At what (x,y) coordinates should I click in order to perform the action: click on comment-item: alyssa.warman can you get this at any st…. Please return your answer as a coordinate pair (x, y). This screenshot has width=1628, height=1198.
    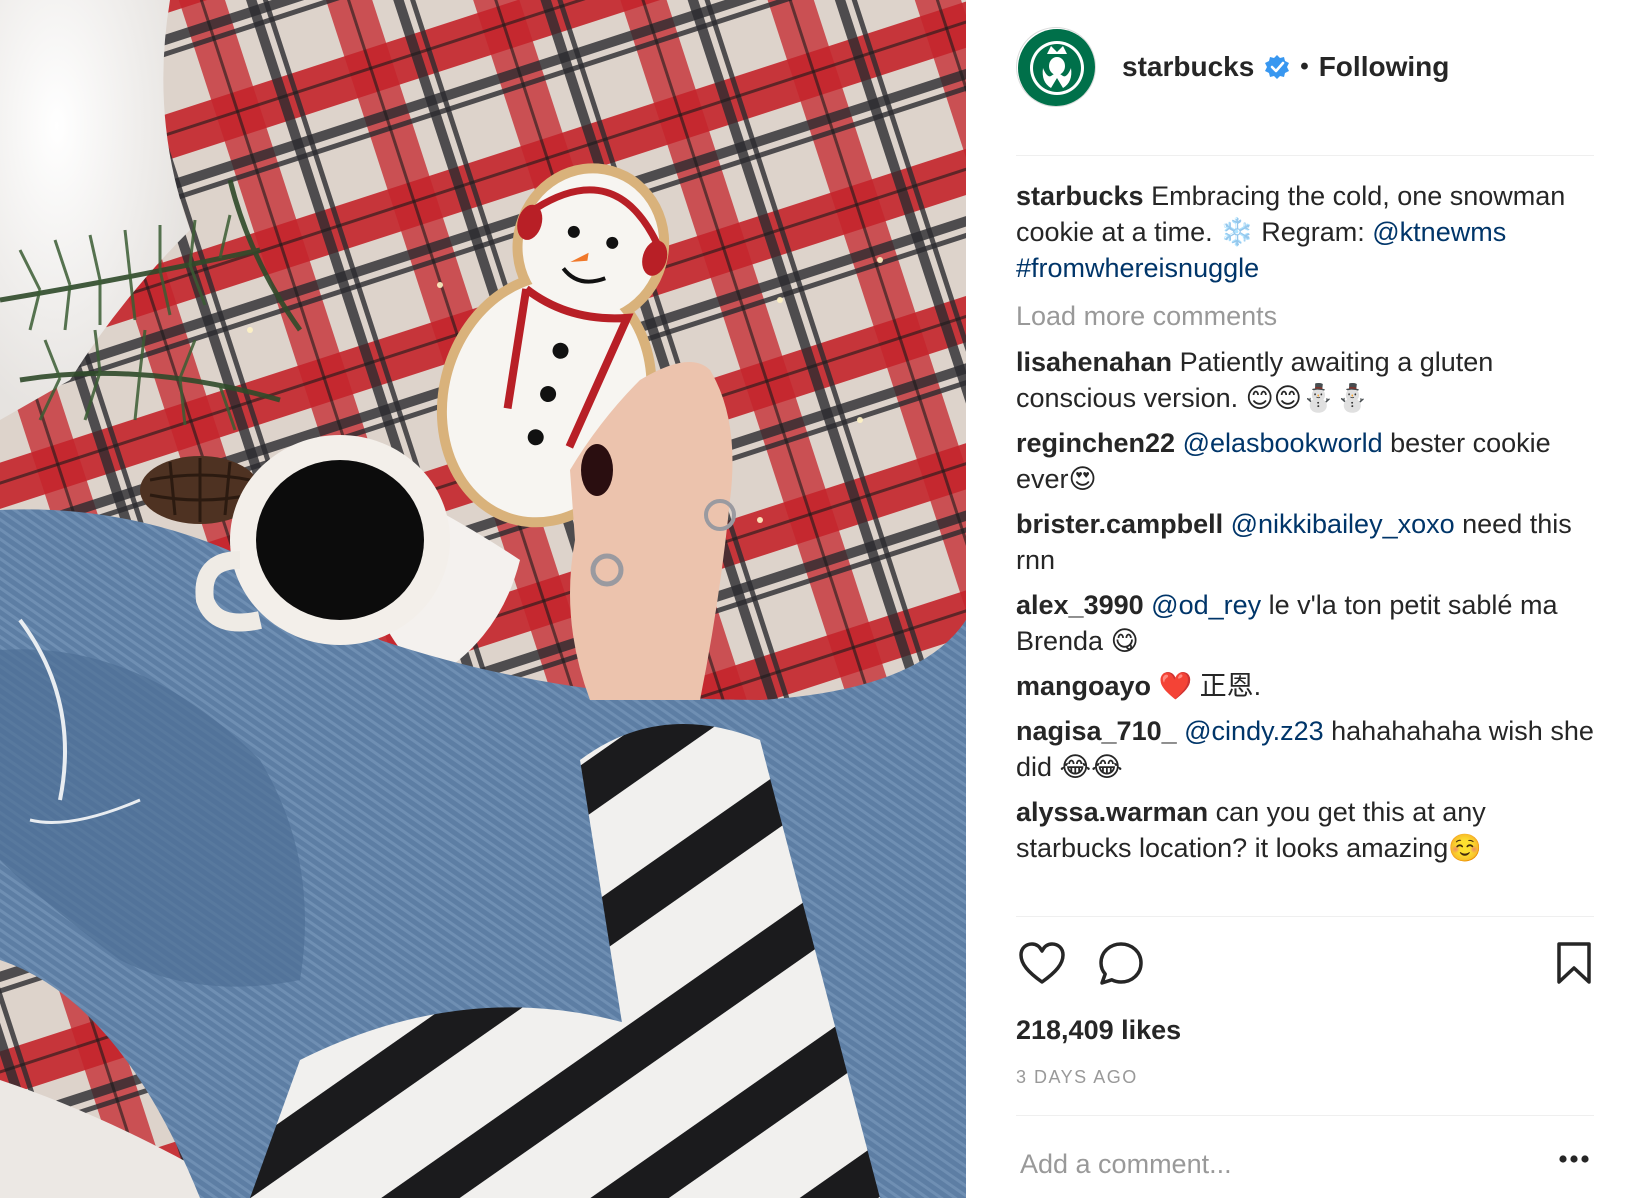
    Looking at the image, I should click on (1305, 830).